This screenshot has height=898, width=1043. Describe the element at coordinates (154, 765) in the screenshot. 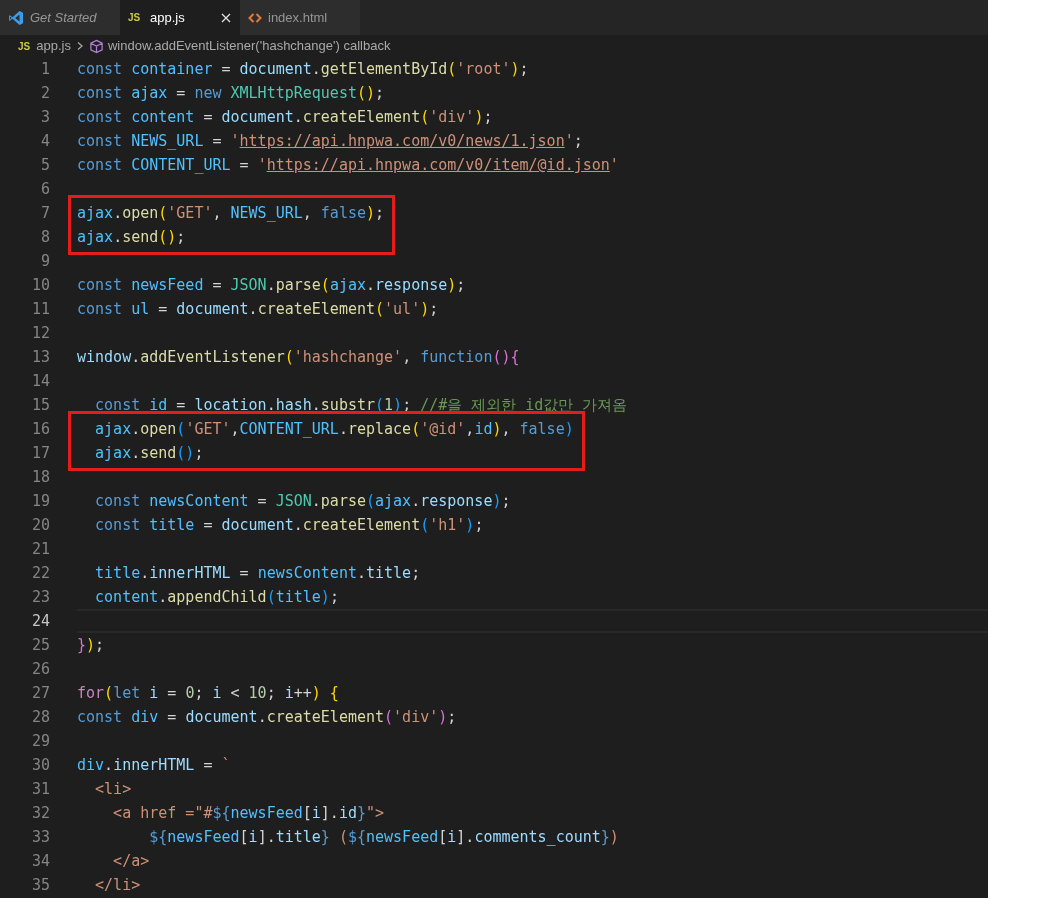

I see `code-line: div.innerHTML = `` at that location.